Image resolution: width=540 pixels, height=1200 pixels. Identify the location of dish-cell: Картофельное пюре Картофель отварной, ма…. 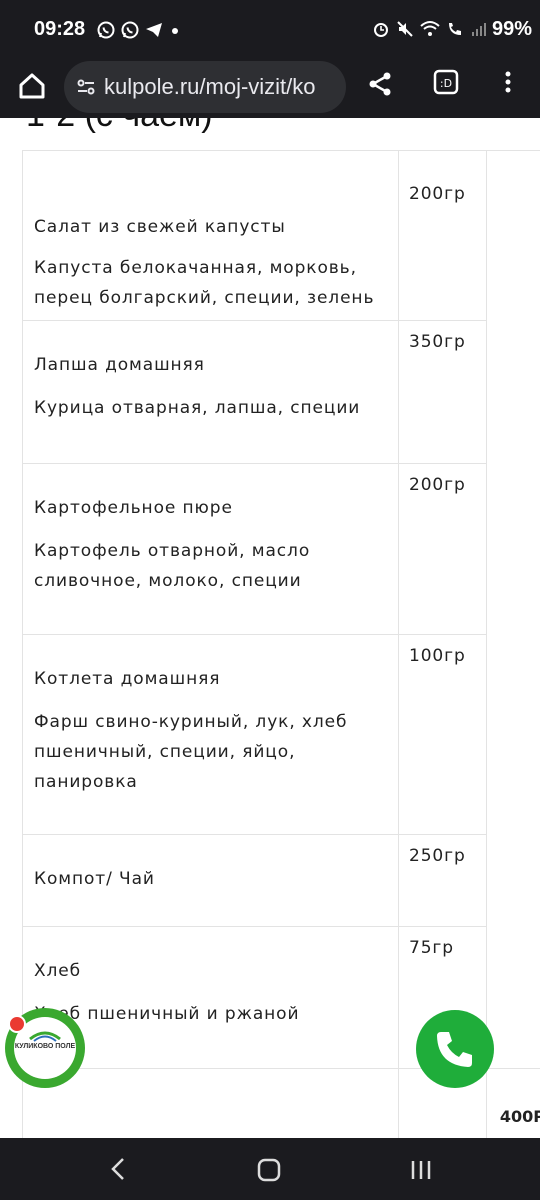
(210, 549).